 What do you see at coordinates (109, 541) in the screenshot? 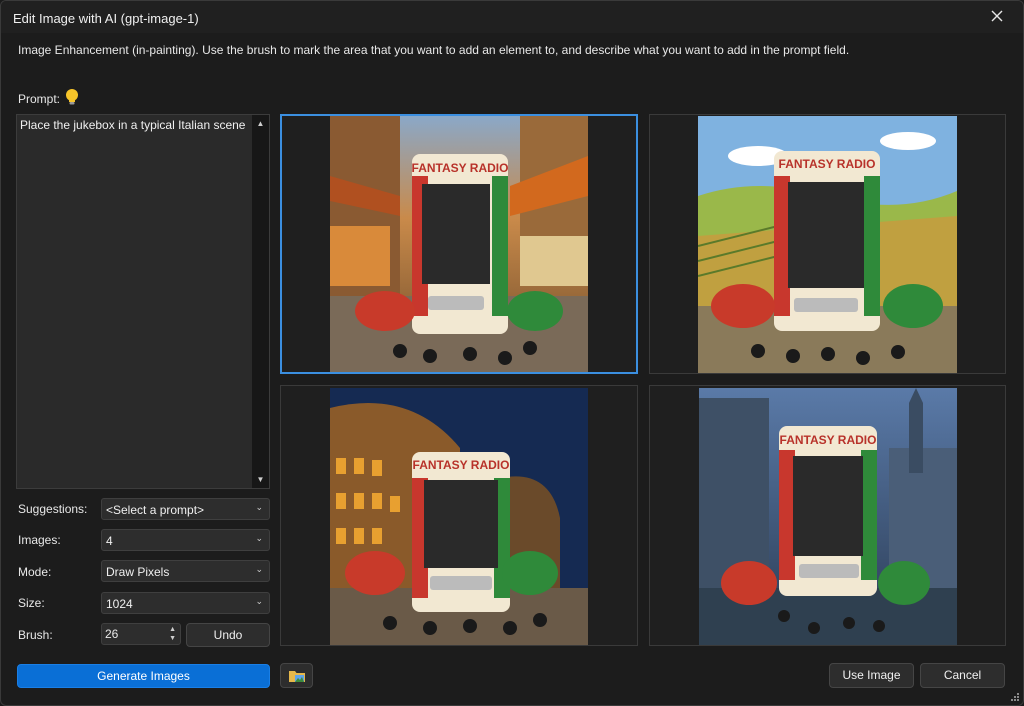
I see `images-value: 4` at bounding box center [109, 541].